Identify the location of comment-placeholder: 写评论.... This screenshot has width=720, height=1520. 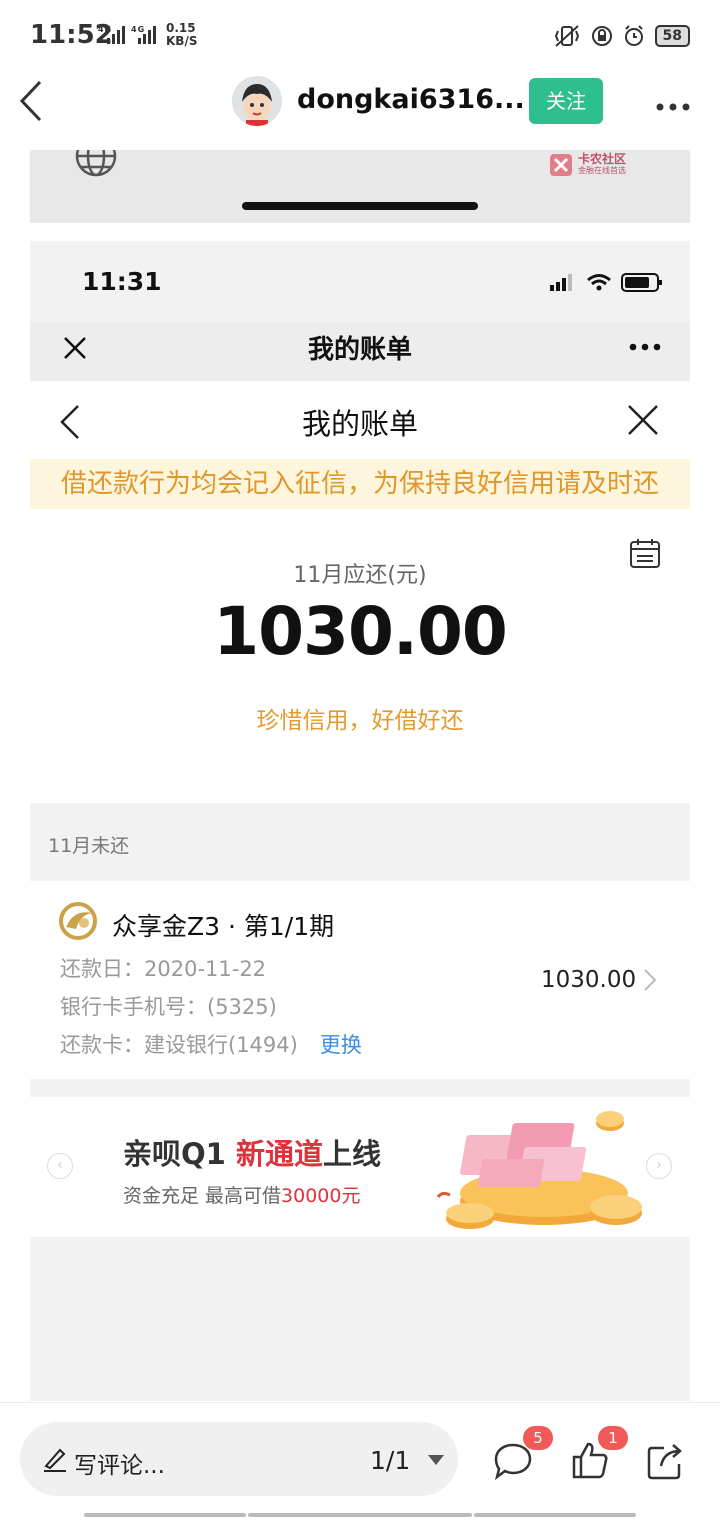
(119, 1463).